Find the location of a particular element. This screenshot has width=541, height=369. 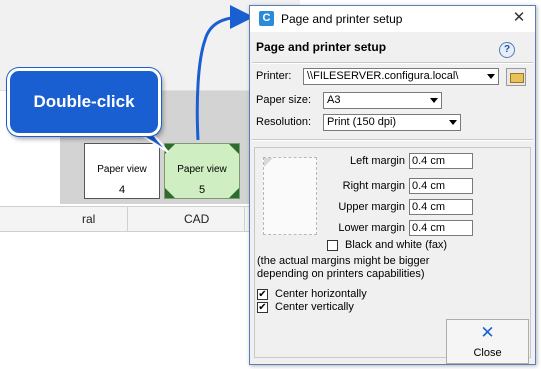

paper-size-select: A3 is located at coordinates (382, 100).